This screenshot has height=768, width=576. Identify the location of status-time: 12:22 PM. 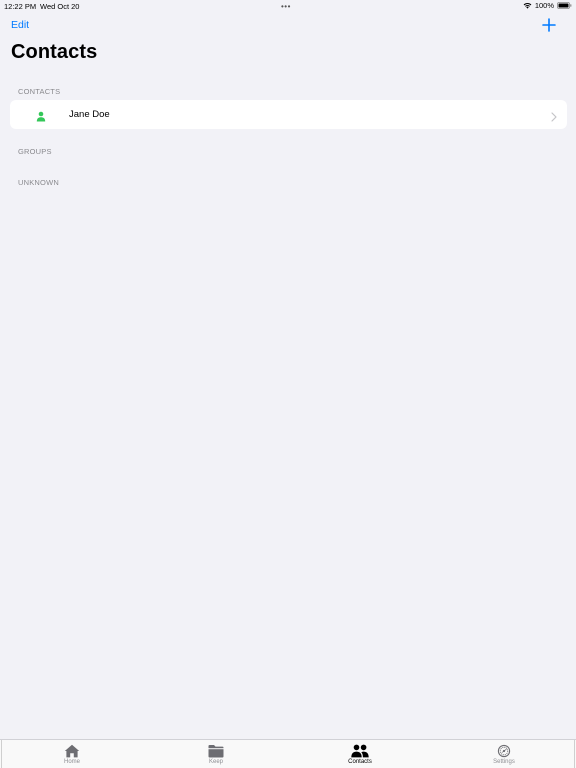
(20, 6).